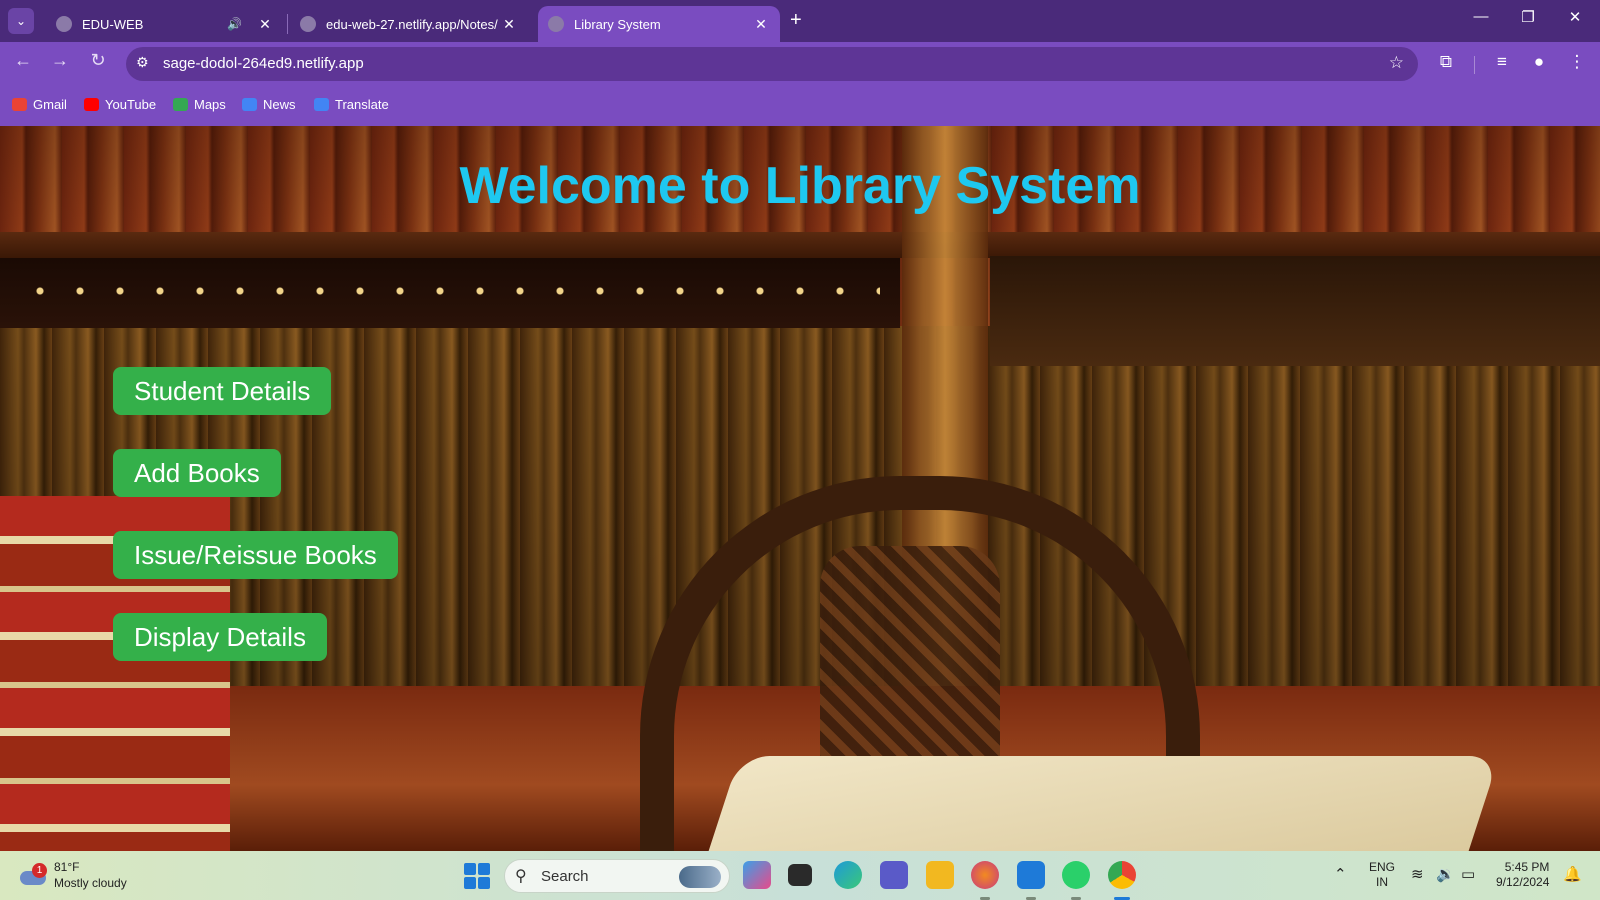  I want to click on add-books-button: Add Books, so click(197, 473).